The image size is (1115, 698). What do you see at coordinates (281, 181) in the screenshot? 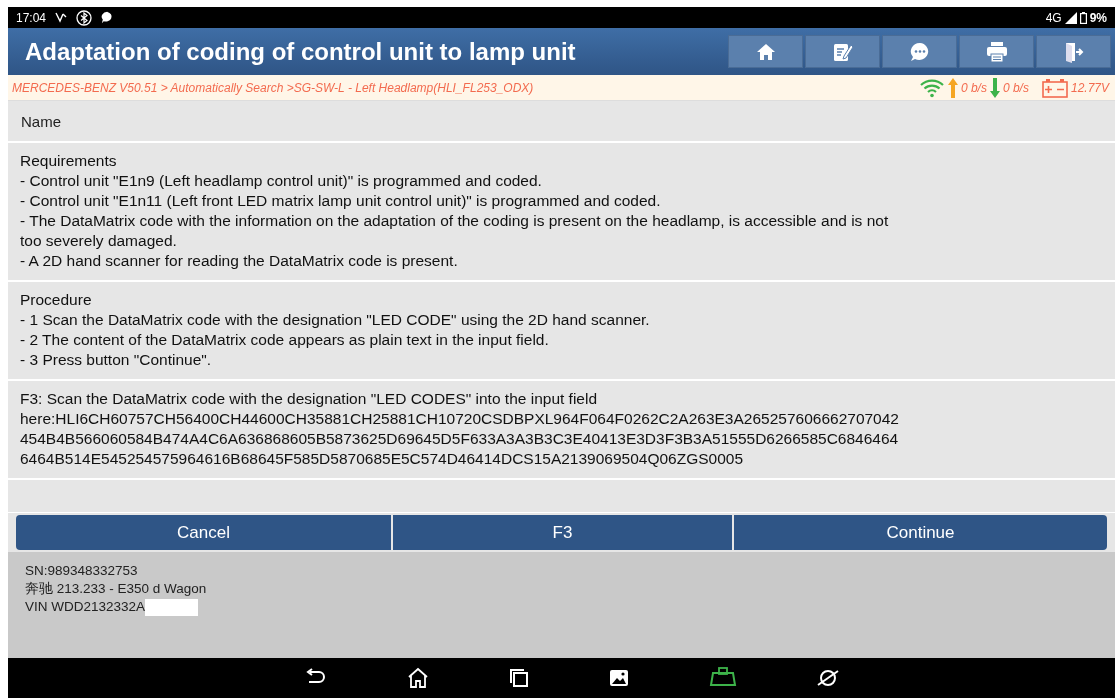
I see `section-text: - Control unit "E1n9 (Left headlamp control unit)" is programmed and coded.` at bounding box center [281, 181].